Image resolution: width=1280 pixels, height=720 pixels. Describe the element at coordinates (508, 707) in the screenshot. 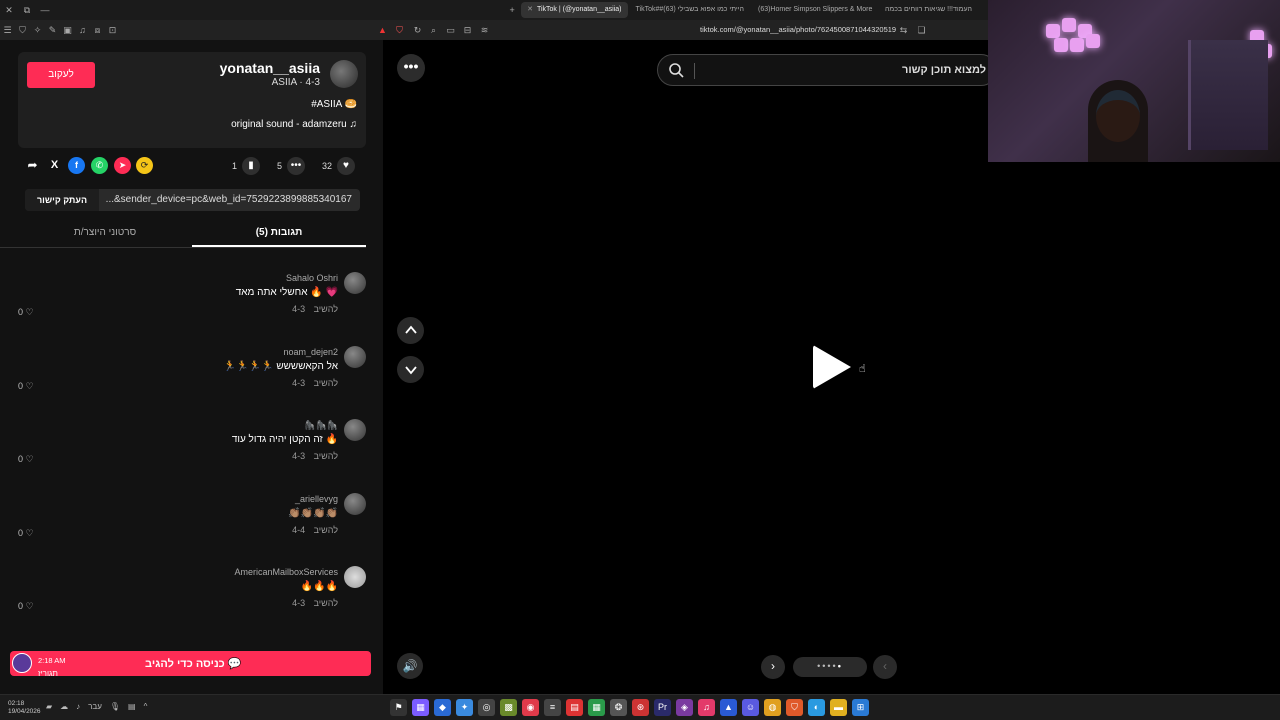

I see `minecraft-icon: ▩` at that location.